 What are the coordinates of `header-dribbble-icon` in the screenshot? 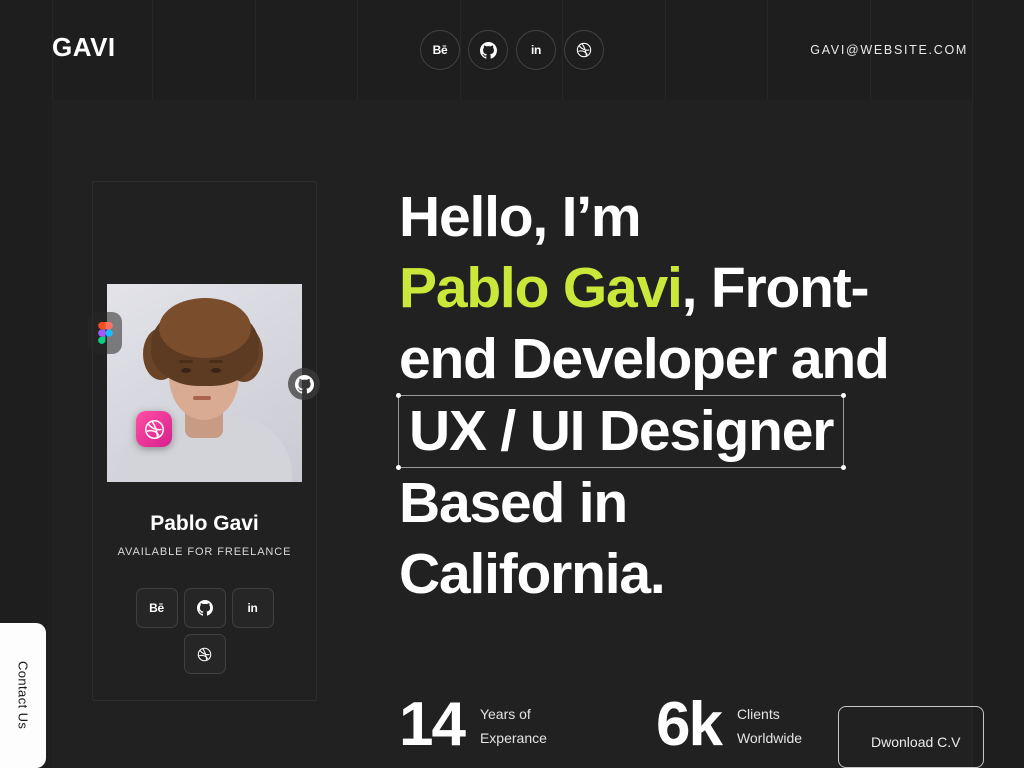 It's located at (584, 50).